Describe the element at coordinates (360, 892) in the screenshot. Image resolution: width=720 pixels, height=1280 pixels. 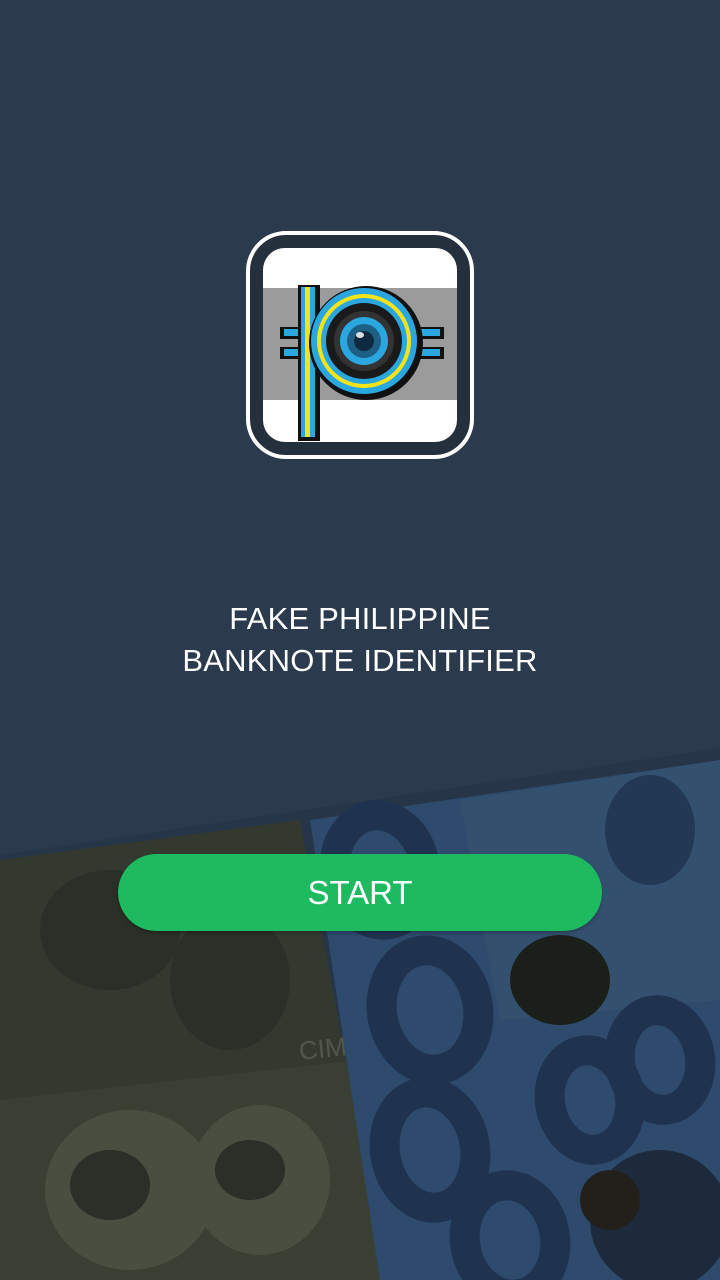
I see `start-button: START` at that location.